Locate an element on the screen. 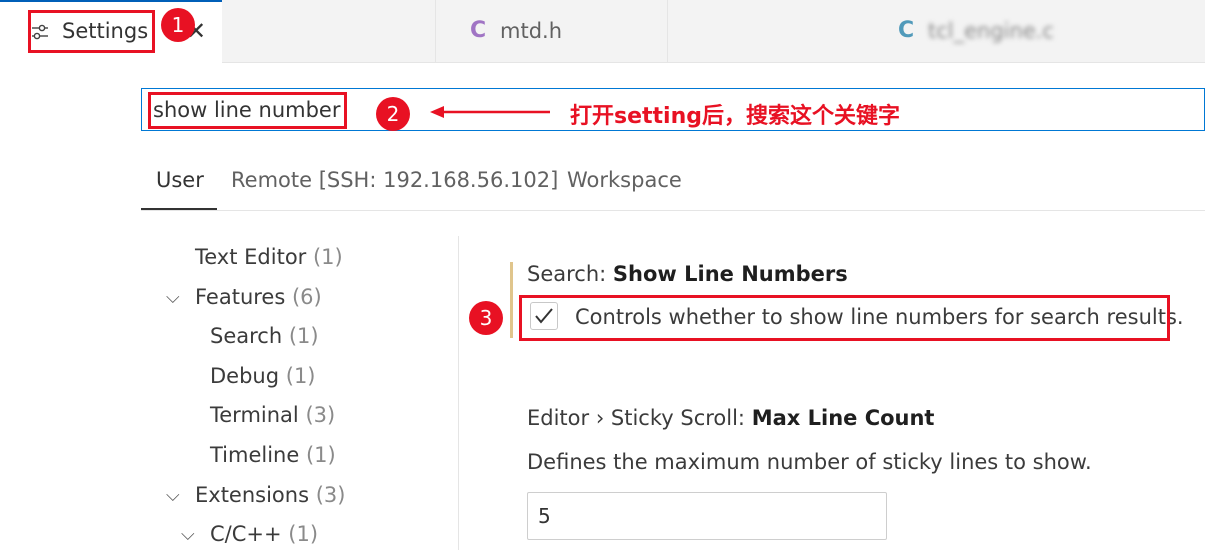  toc-item-timeline: Timeline (1) is located at coordinates (273, 455).